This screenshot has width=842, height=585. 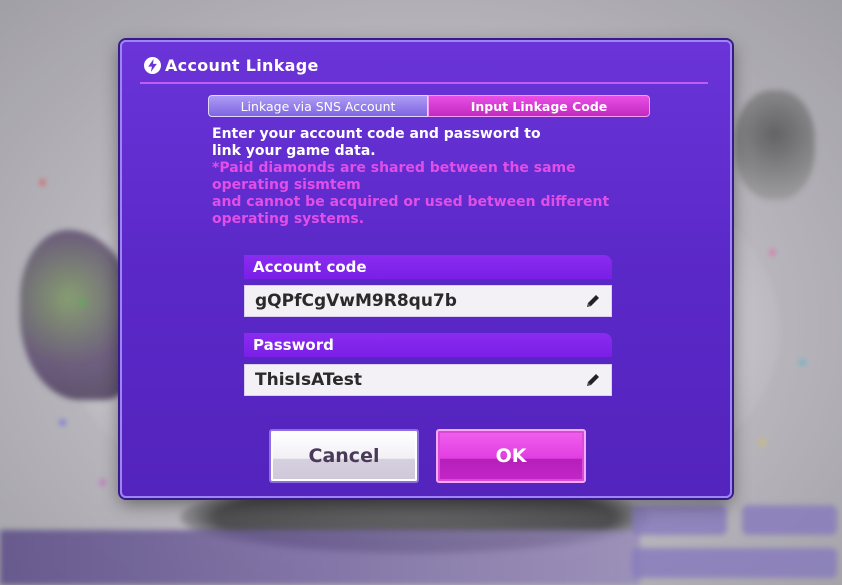 I want to click on instruction-line: Enter your account code and password to, so click(x=376, y=134).